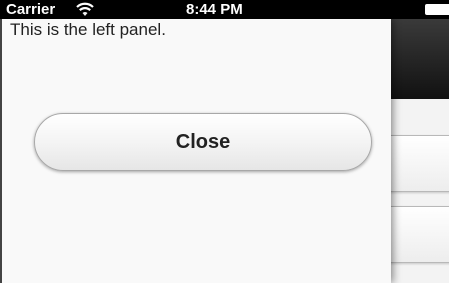  Describe the element at coordinates (31, 9) in the screenshot. I see `carrier-name: Carrier` at that location.